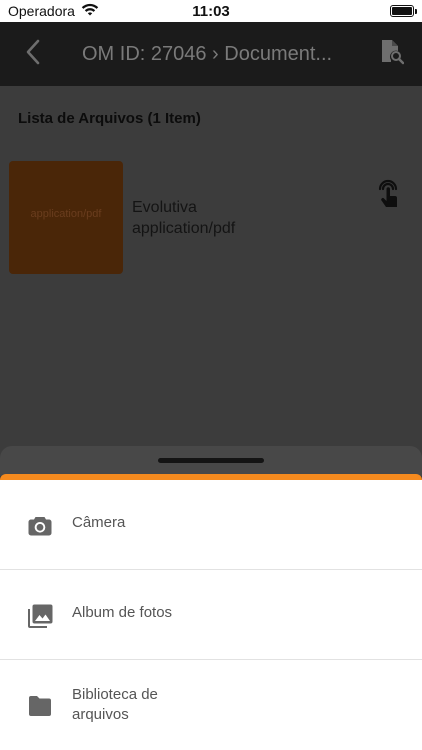  What do you see at coordinates (66, 213) in the screenshot?
I see `thumbnail-label: application/pdf` at bounding box center [66, 213].